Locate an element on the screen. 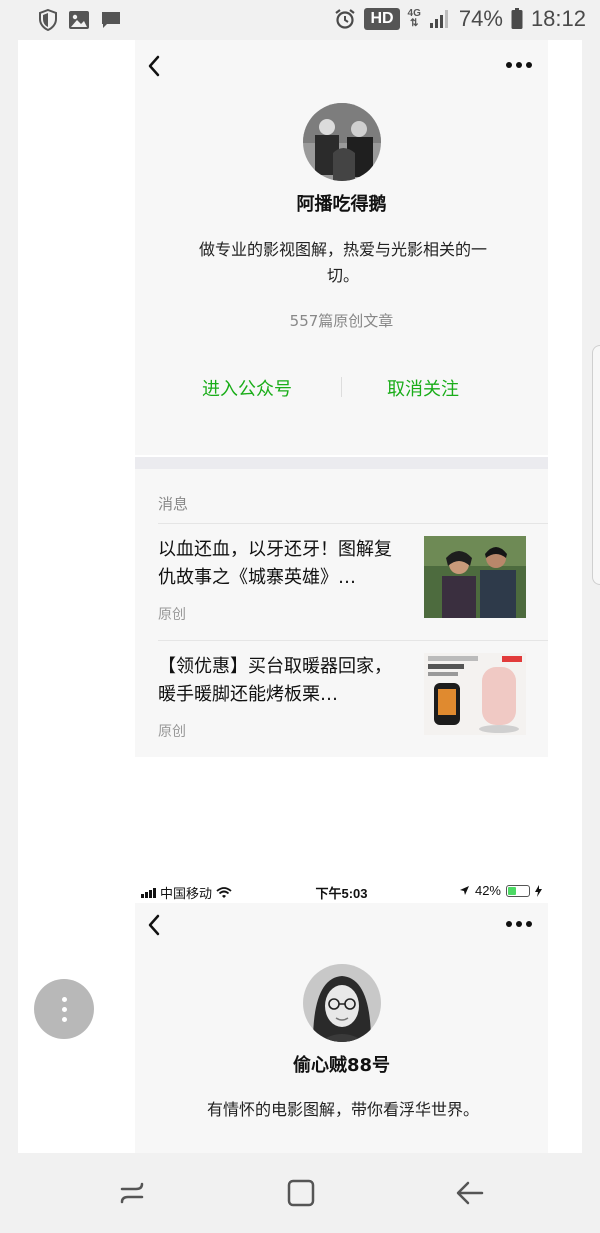 The width and height of the screenshot is (600, 1233). message-icon is located at coordinates (111, 20).